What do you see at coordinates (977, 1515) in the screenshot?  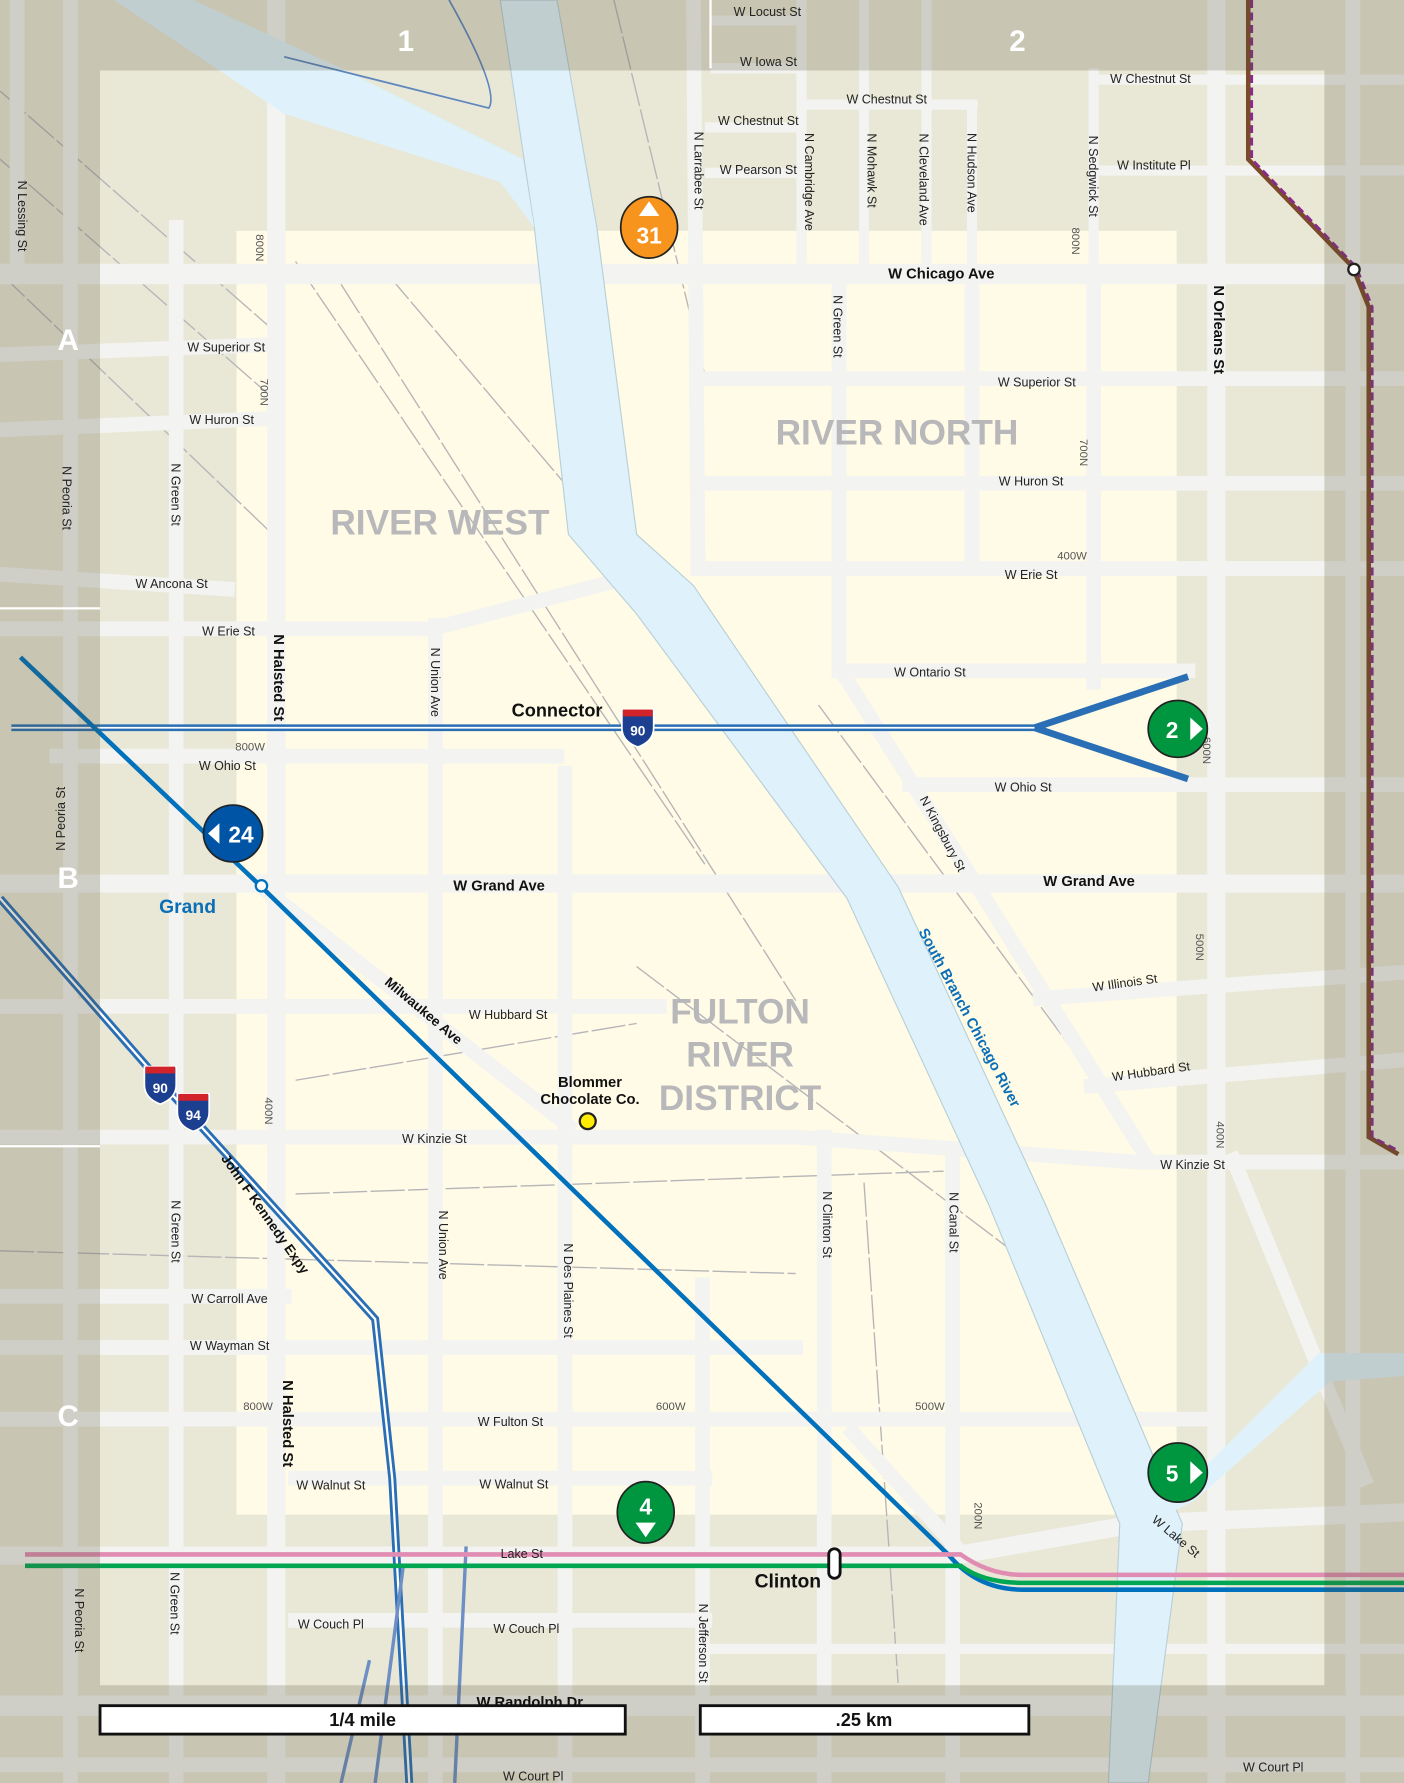 I see `block-label: 200N` at bounding box center [977, 1515].